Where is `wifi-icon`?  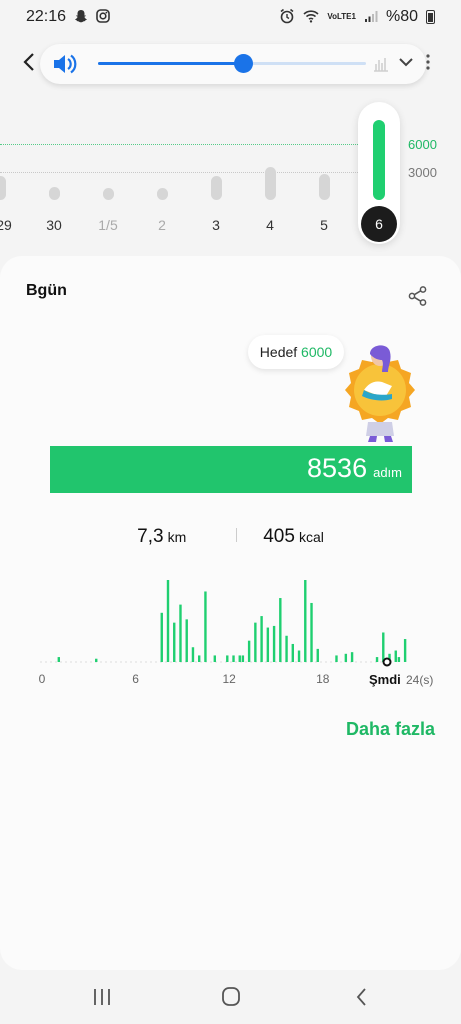
wifi-icon is located at coordinates (311, 17).